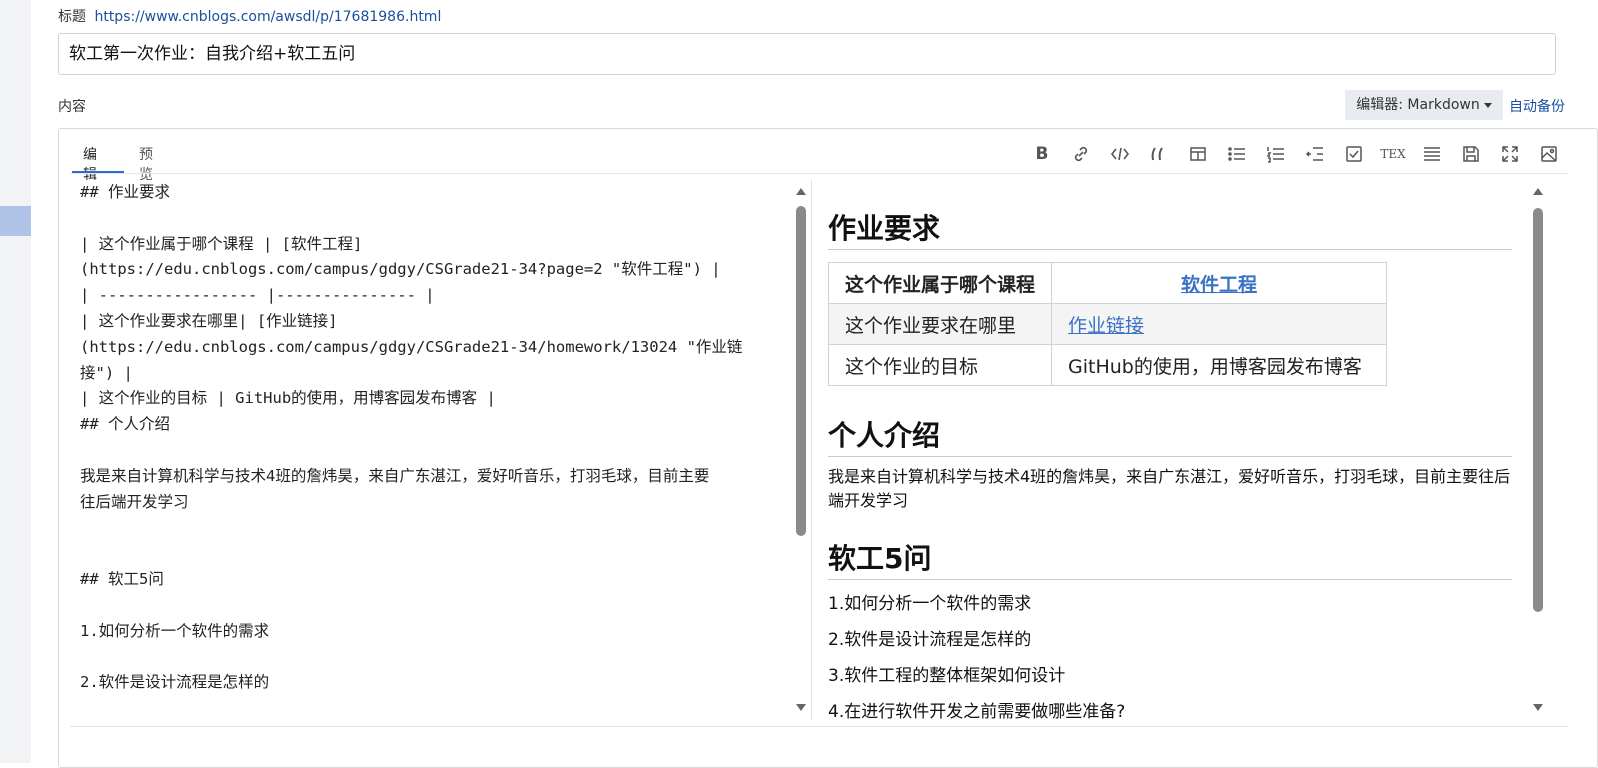  I want to click on chevron-down-icon, so click(1487, 105).